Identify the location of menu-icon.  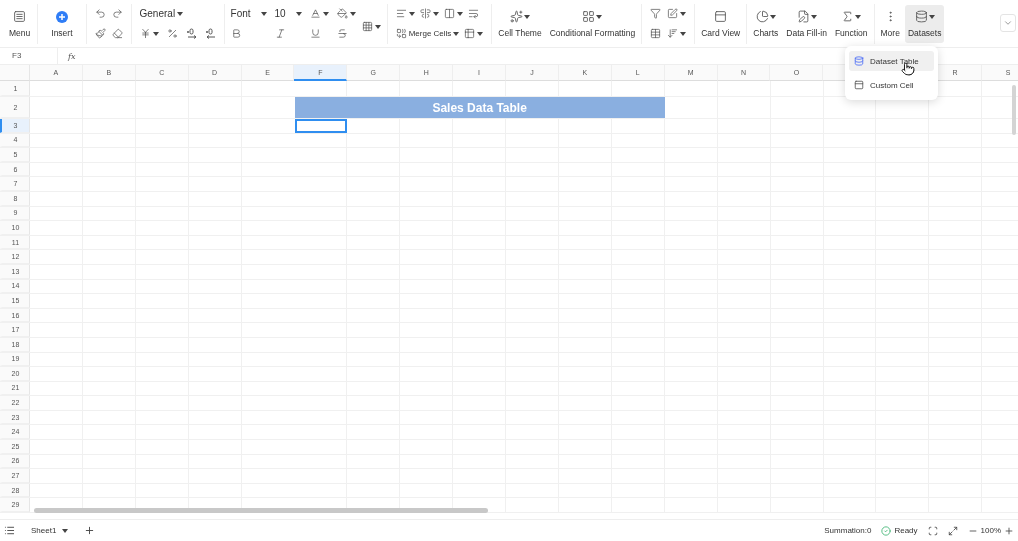
(20, 16).